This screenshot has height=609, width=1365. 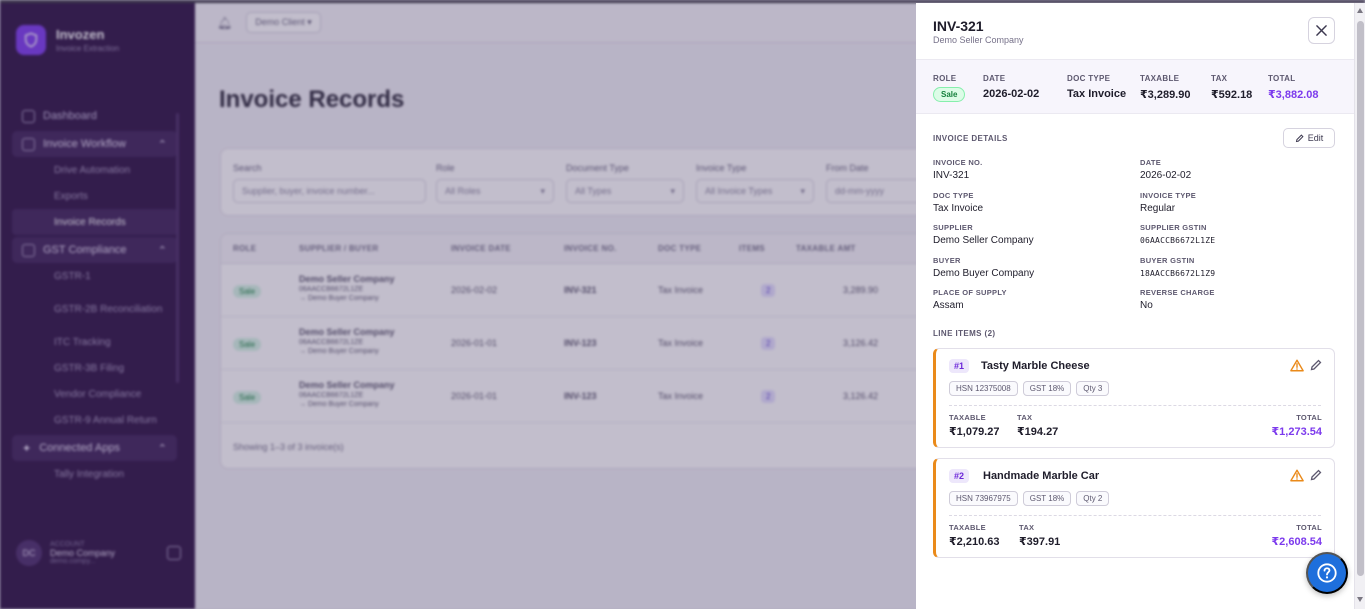 What do you see at coordinates (958, 169) in the screenshot?
I see `detail-invoice-no: INVOICE NO. INV-321` at bounding box center [958, 169].